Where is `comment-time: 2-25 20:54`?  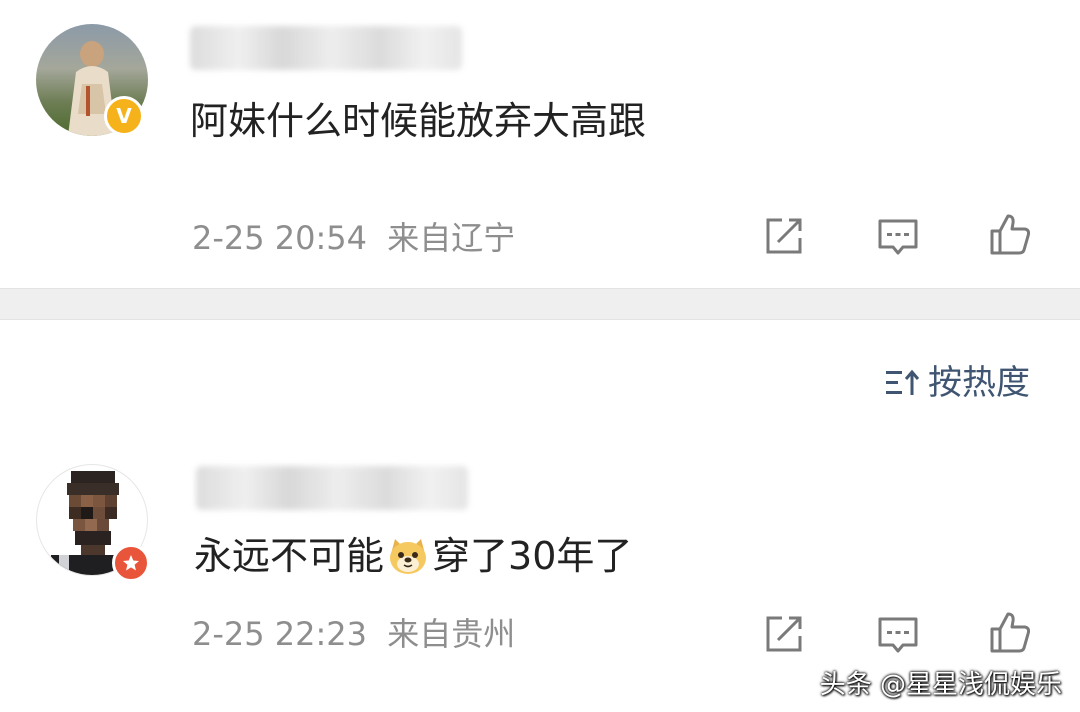 comment-time: 2-25 20:54 is located at coordinates (280, 238).